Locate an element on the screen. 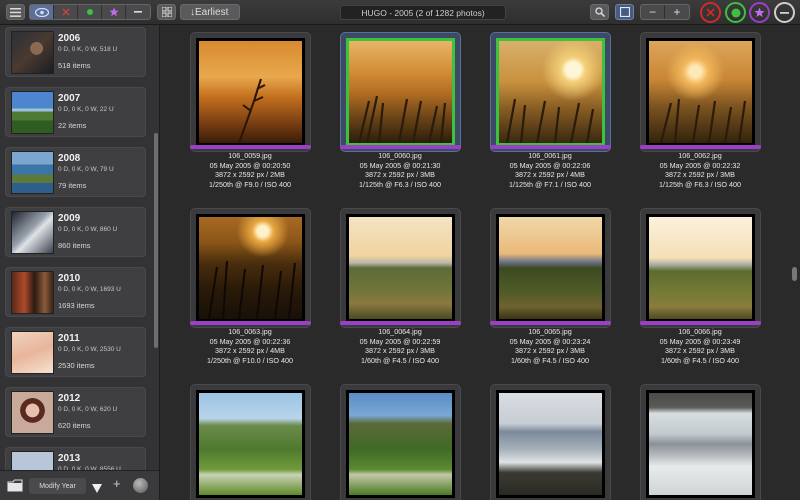 Image resolution: width=800 pixels, height=500 pixels. year-title: 2006 is located at coordinates (69, 38).